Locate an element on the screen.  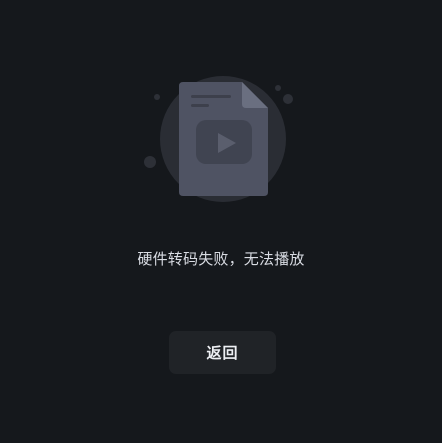
back-button: 返回 is located at coordinates (222, 352).